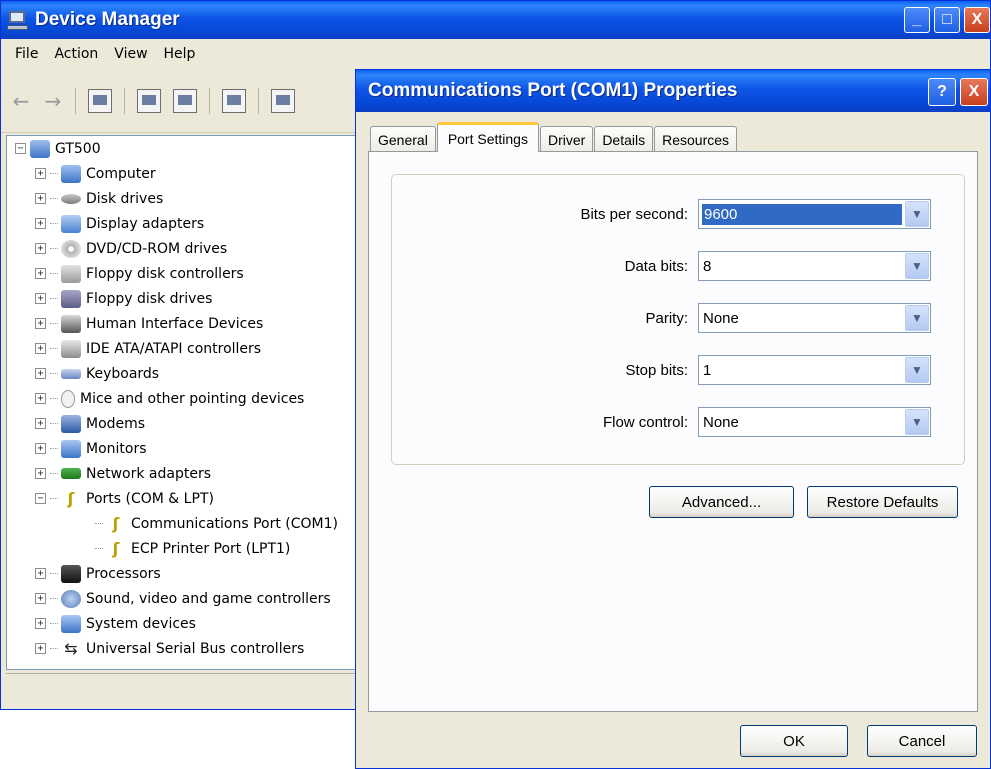 The height and width of the screenshot is (769, 991). I want to click on tab-port-settings: Port Settings, so click(487, 137).